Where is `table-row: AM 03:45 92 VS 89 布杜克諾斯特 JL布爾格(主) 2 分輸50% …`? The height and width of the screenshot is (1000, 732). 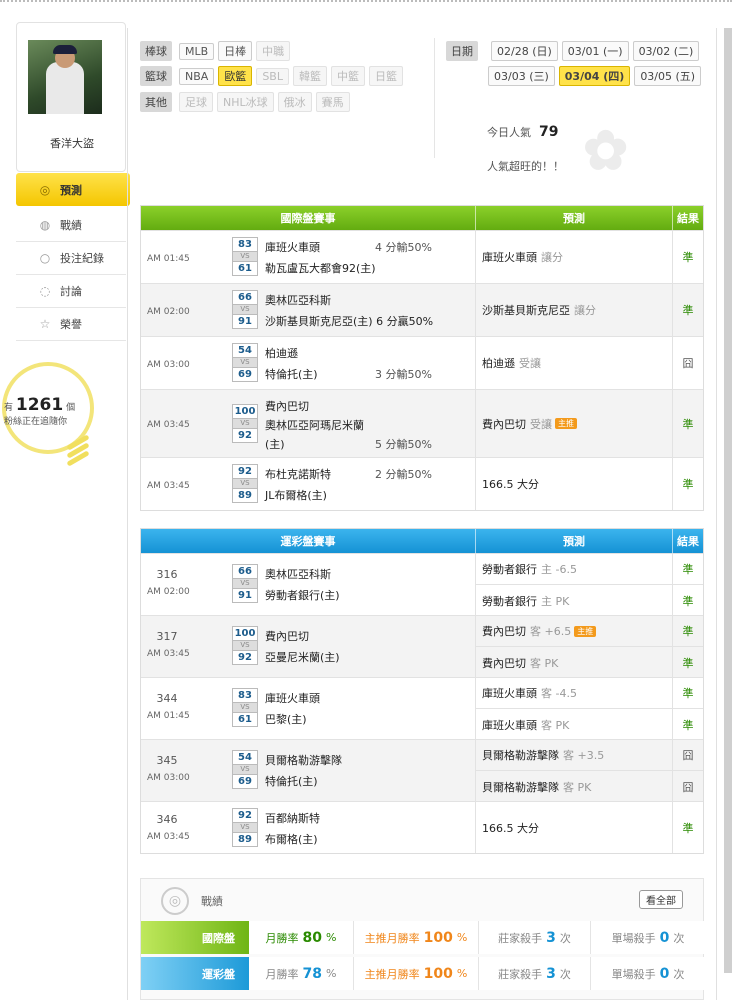 table-row: AM 03:45 92 VS 89 布杜克諾斯特 JL布爾格(主) 2 分輸50% … is located at coordinates (422, 483).